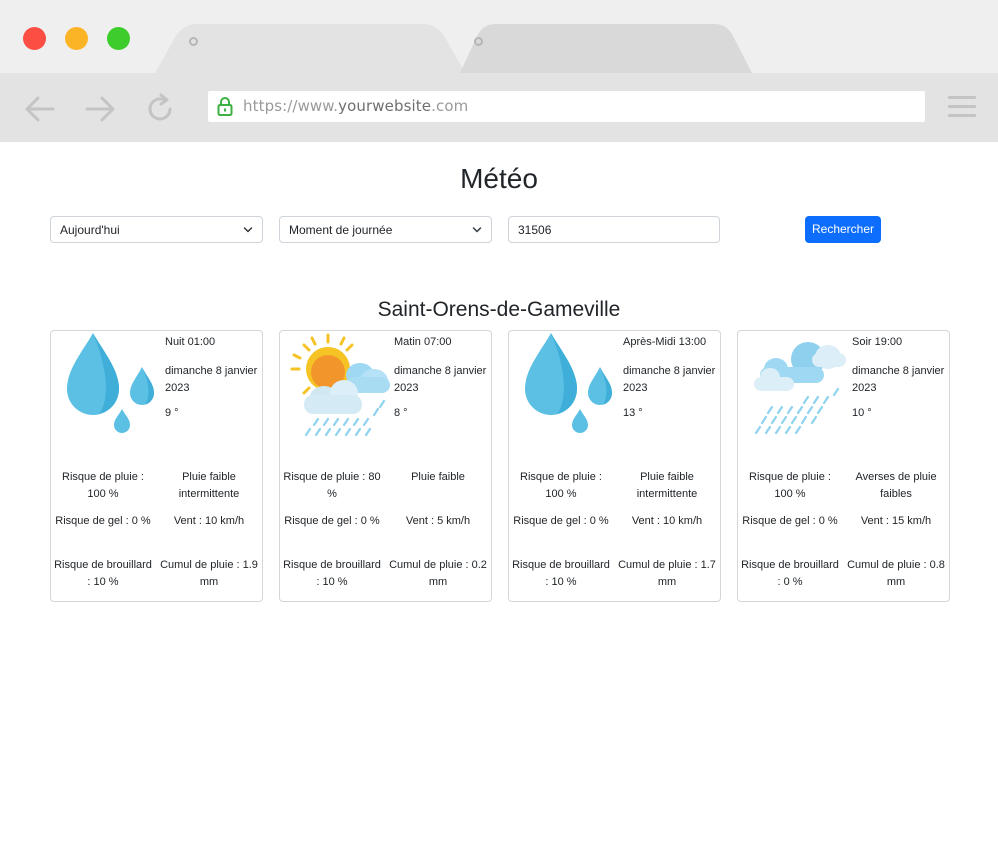  Describe the element at coordinates (291, 106) in the screenshot. I see `url-prefix: https://www.` at that location.